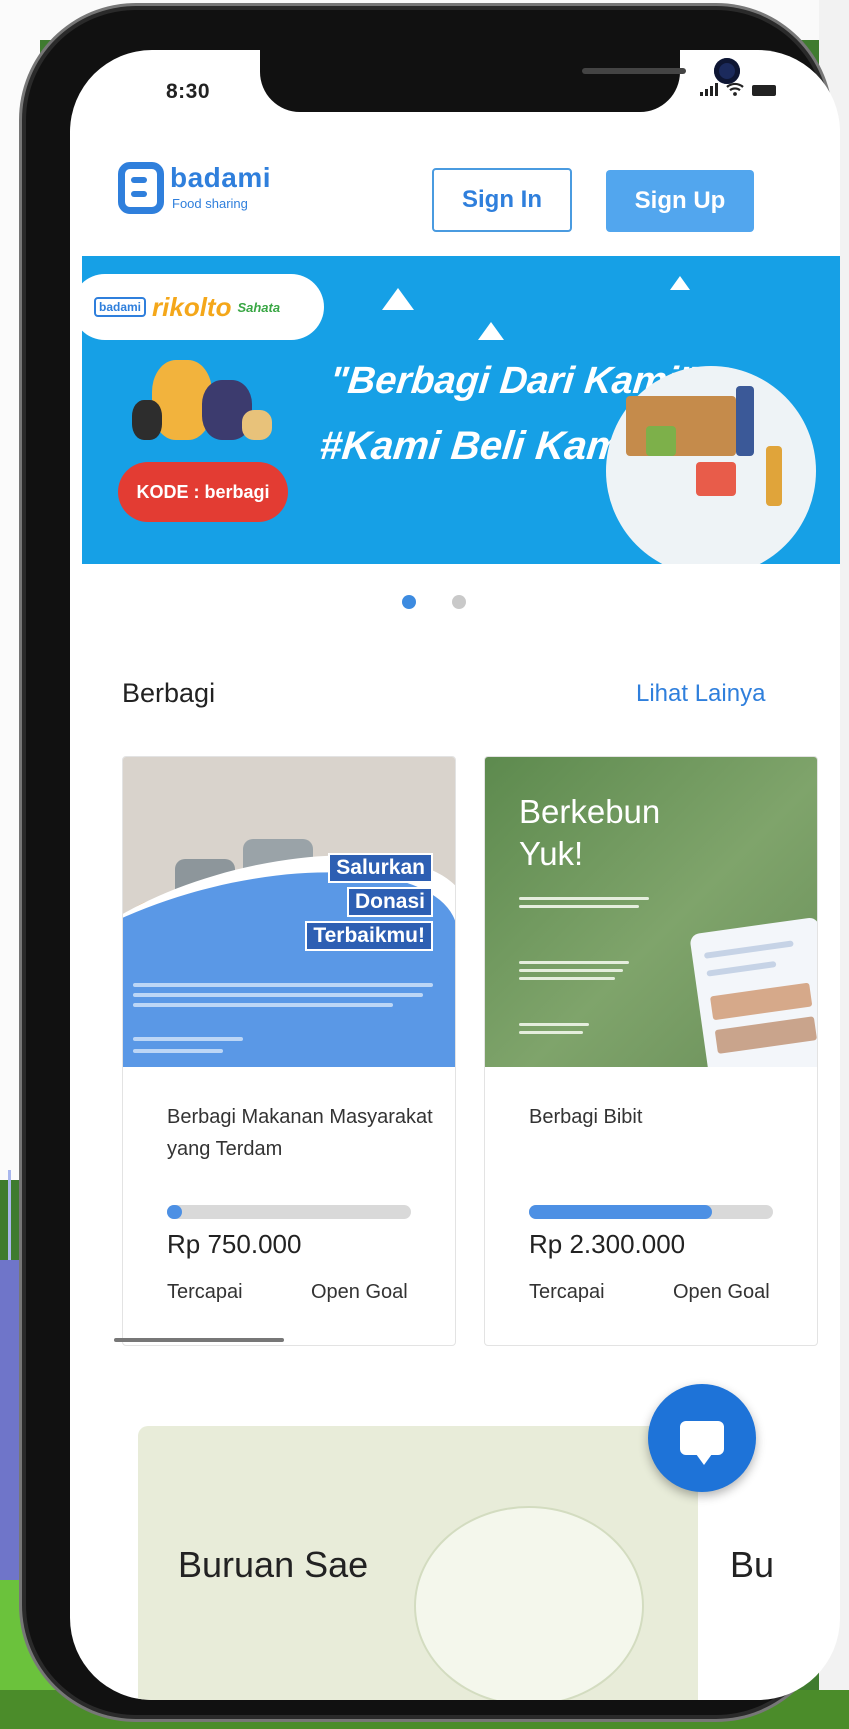  What do you see at coordinates (651, 912) in the screenshot?
I see `campaign-image: Berkebun Yuk!` at bounding box center [651, 912].